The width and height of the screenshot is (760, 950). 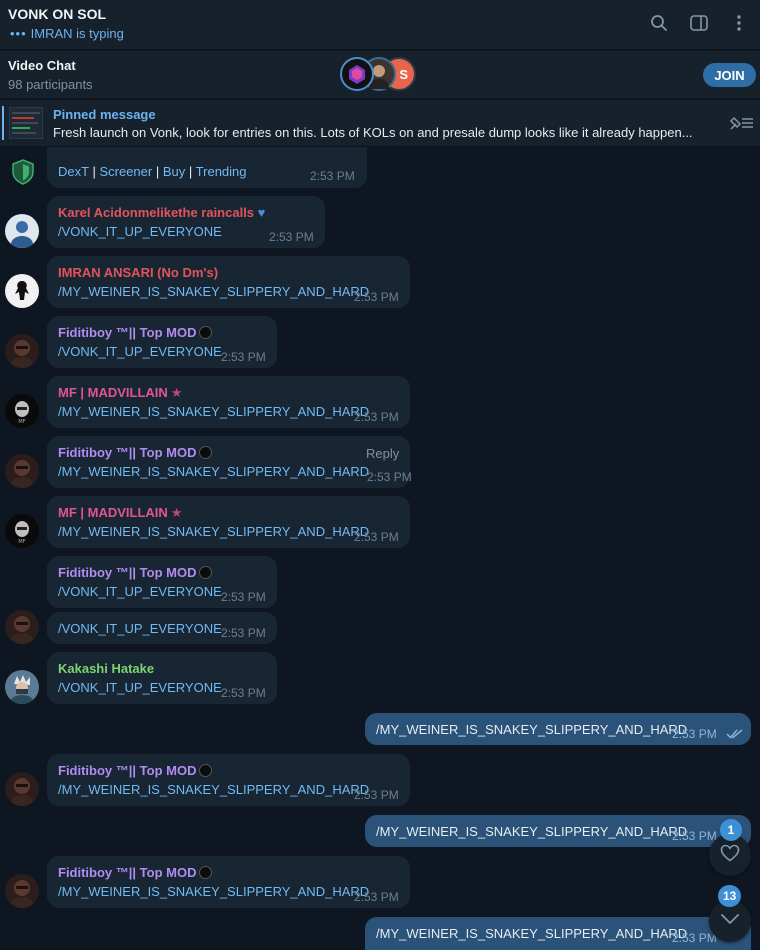 What do you see at coordinates (174, 171) in the screenshot?
I see `buy-link: Buy` at bounding box center [174, 171].